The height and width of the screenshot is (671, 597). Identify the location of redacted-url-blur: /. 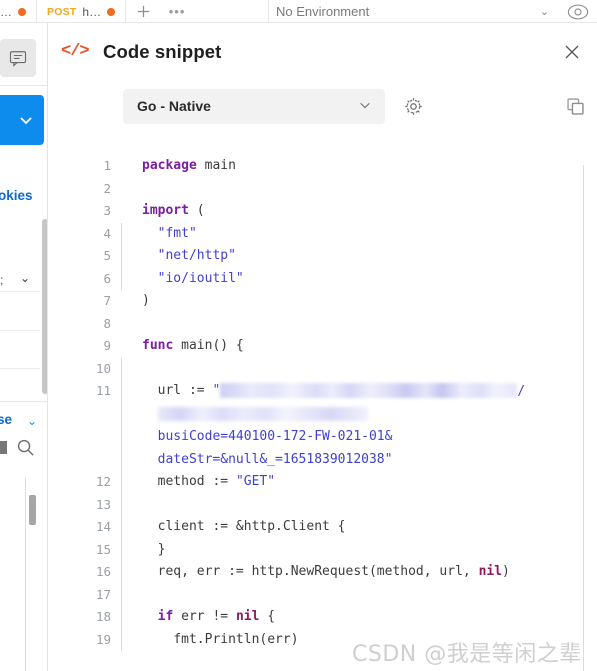
(372, 392).